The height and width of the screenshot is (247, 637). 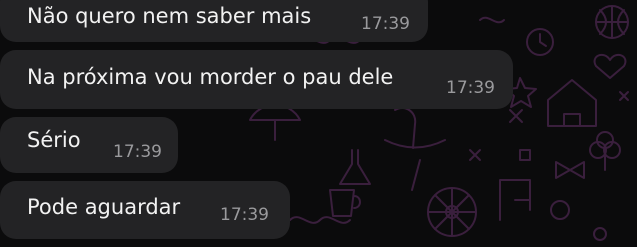 I want to click on message-text: Não quero nem saber mais, so click(x=169, y=16).